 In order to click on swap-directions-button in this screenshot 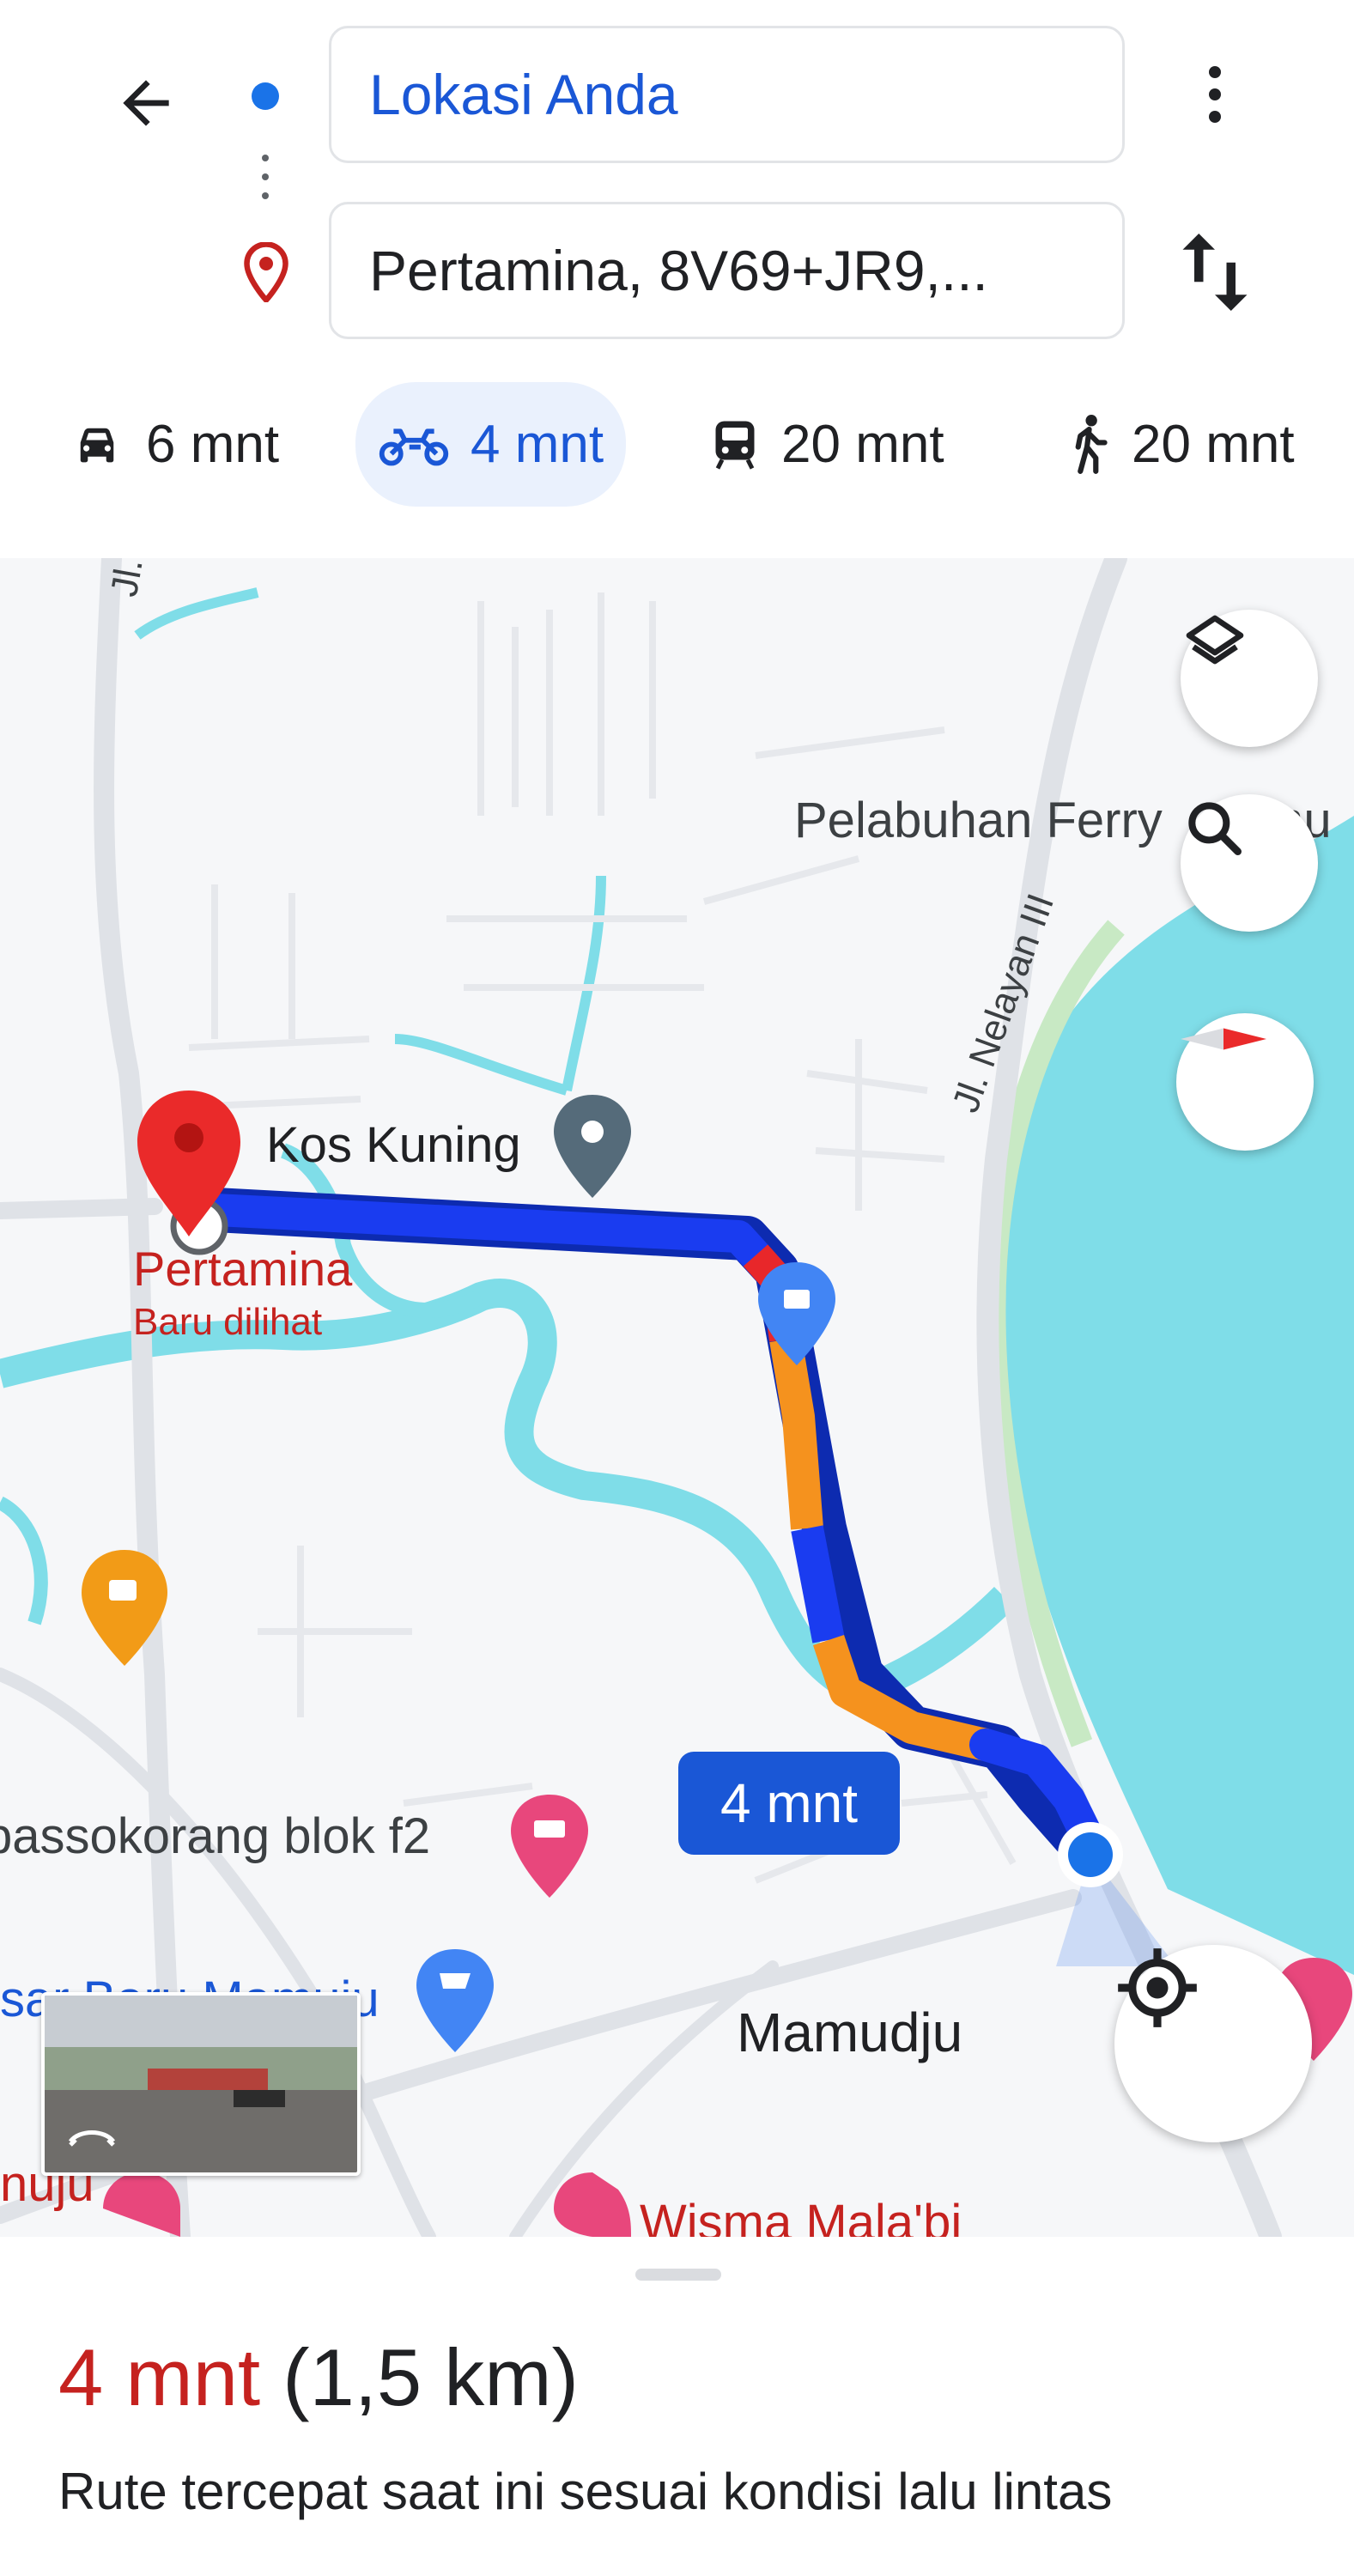, I will do `click(1215, 272)`.